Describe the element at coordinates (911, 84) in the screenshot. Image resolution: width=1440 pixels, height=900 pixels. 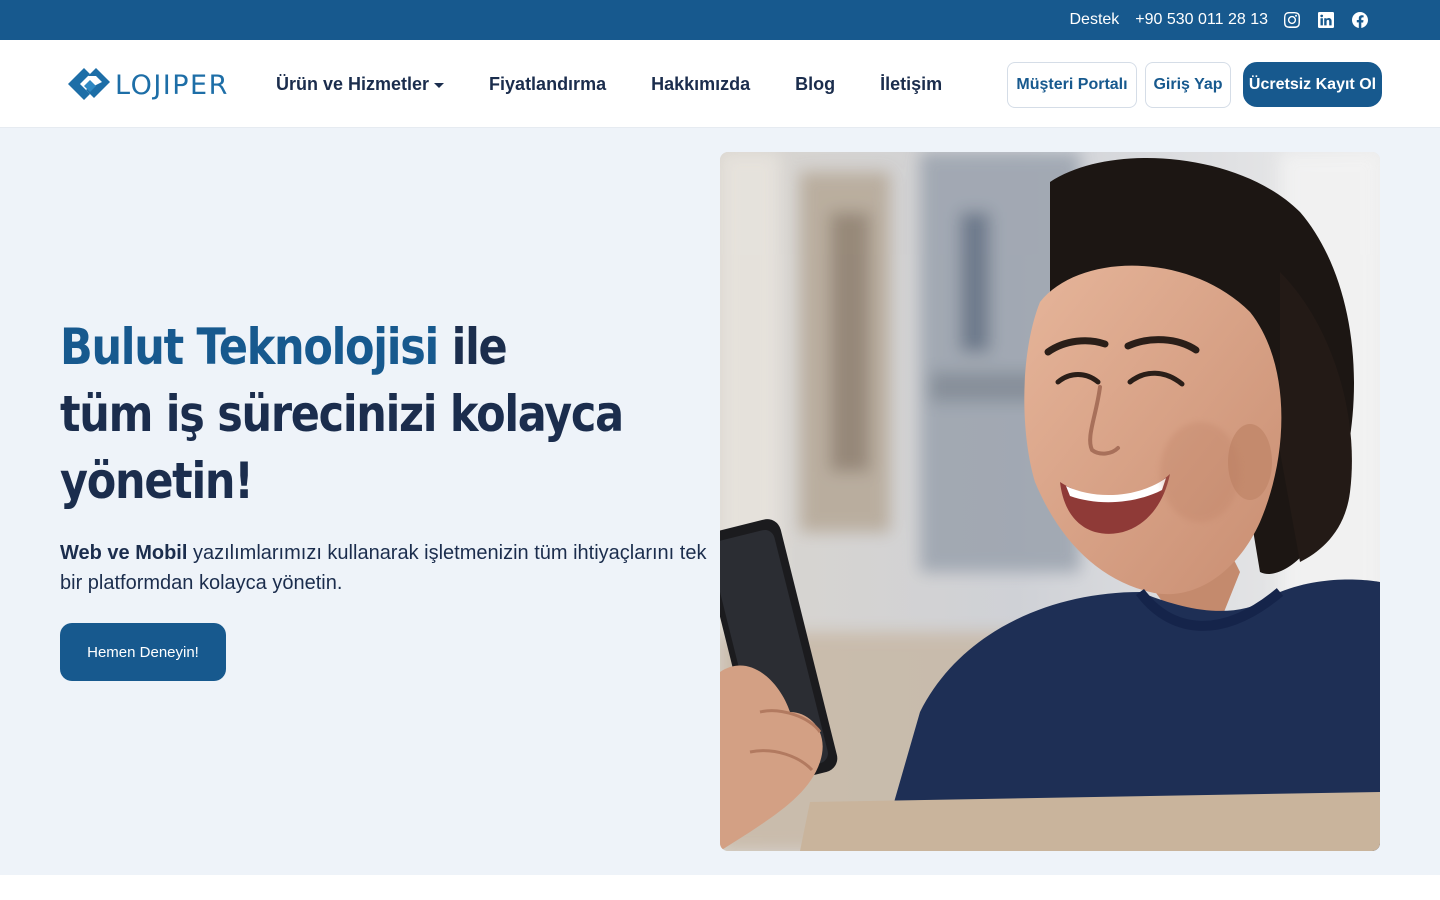
I see `nav-item-contact: İletişim` at that location.